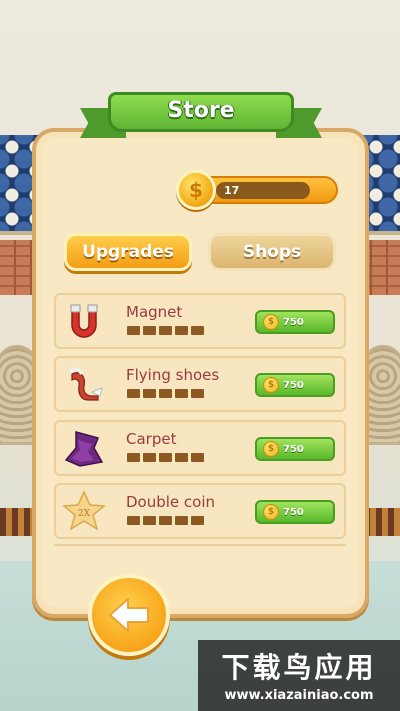 This screenshot has height=711, width=400. What do you see at coordinates (268, 190) in the screenshot?
I see `coin-balance-bar: 17` at bounding box center [268, 190].